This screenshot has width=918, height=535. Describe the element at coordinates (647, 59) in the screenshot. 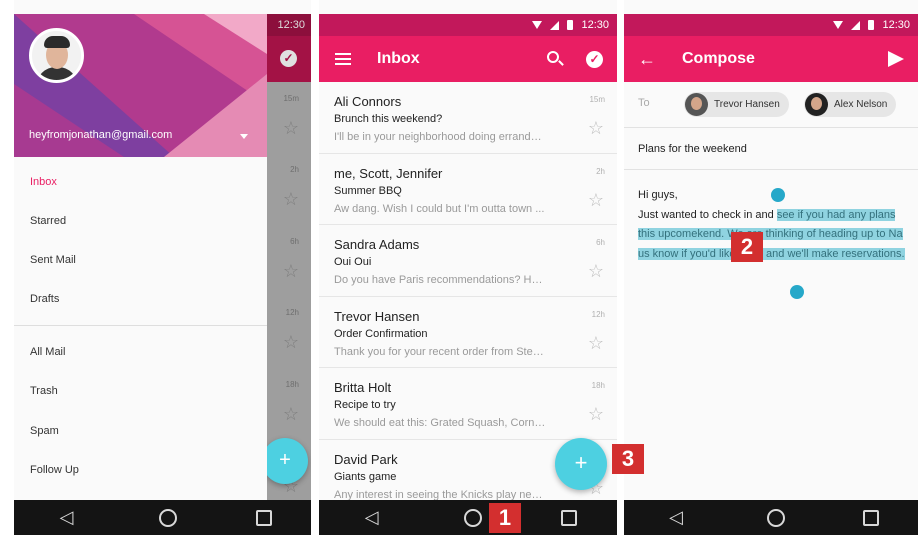

I see `back-arrow-icon: ←` at that location.